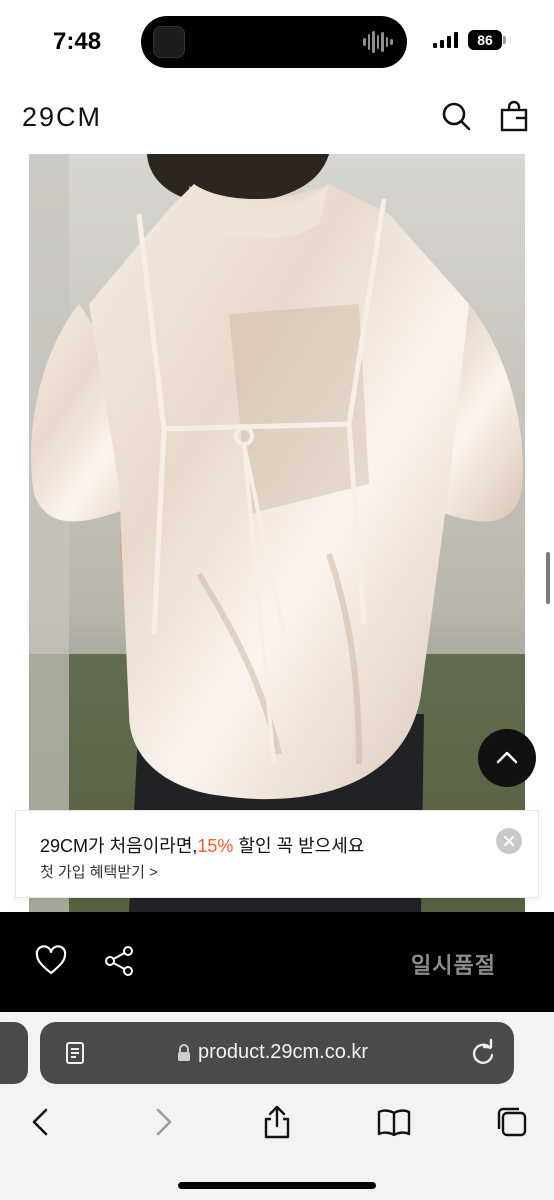  I want to click on signup-promo-banner: 29CM가 처음이라면,15% 할인 꼭 받으세요 첫 가입 혜택받기 >, so click(277, 854).